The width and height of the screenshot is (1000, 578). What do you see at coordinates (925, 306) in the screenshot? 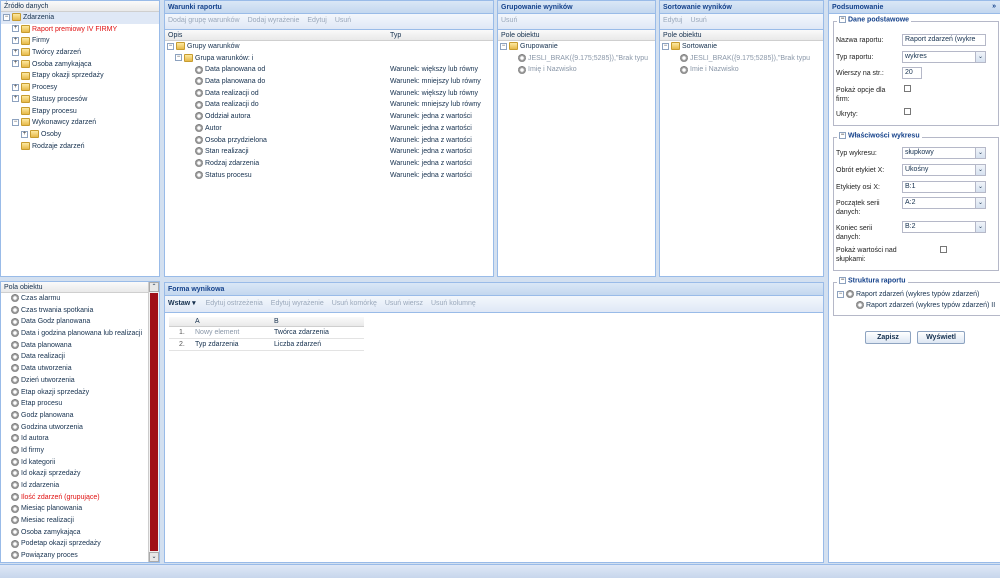
I see `structure-child-node: Raport zdarzeń (wykres typów zdarzeń) II` at bounding box center [925, 306].